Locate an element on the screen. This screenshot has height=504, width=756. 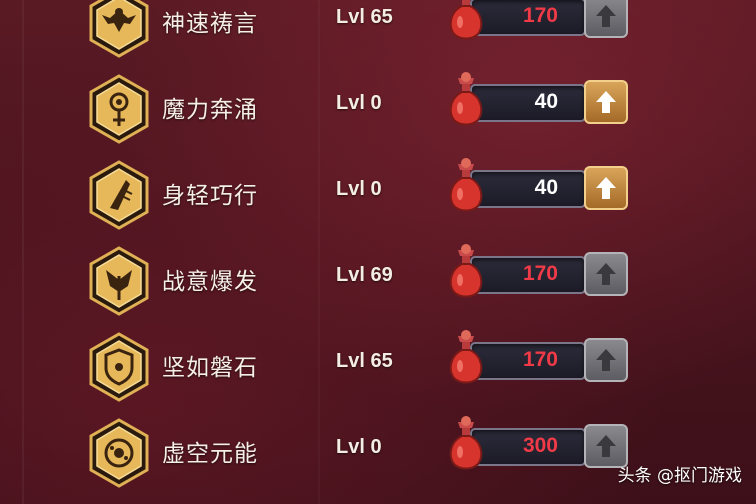
skill-name: 神速祷言 is located at coordinates (210, 24).